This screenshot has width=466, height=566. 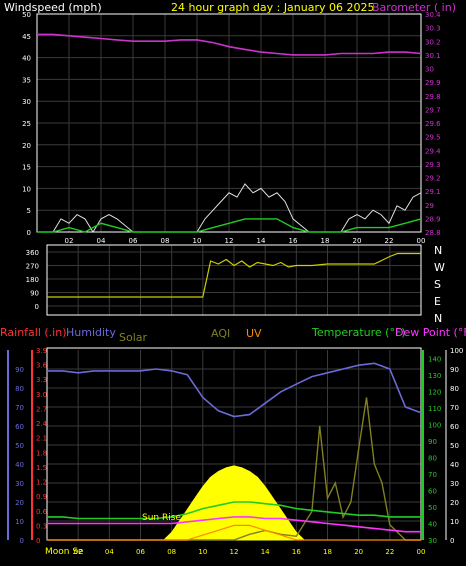 What do you see at coordinates (19, 389) in the screenshot?
I see `humidity-tick: 80` at bounding box center [19, 389].